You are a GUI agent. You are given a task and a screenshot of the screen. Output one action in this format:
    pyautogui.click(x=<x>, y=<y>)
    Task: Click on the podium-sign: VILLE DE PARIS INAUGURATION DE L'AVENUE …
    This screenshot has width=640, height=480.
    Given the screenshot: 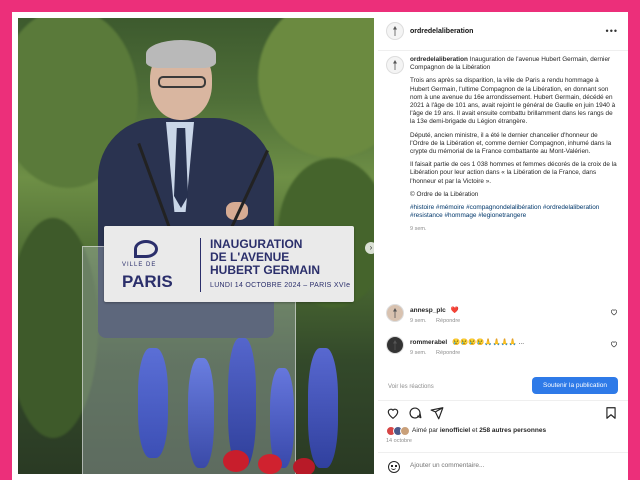 What is the action you would take?
    pyautogui.click(x=229, y=264)
    